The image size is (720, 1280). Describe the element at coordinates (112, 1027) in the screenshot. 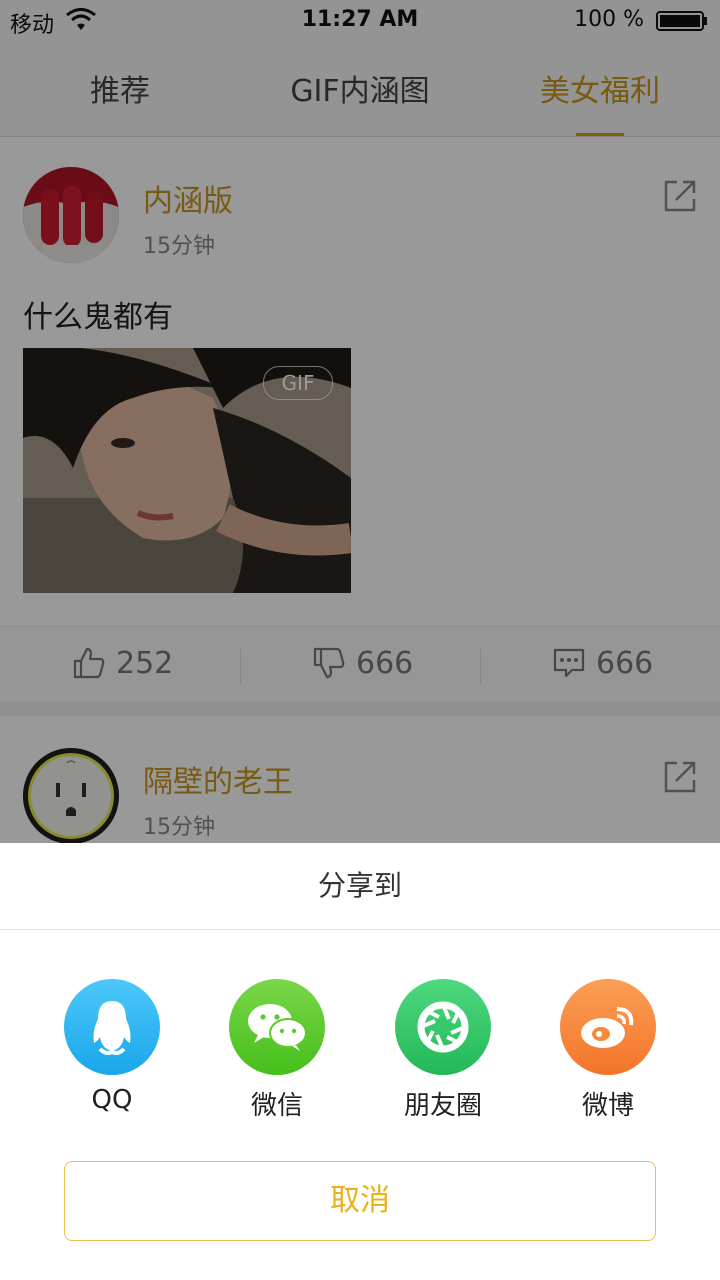

I see `qq-icon` at that location.